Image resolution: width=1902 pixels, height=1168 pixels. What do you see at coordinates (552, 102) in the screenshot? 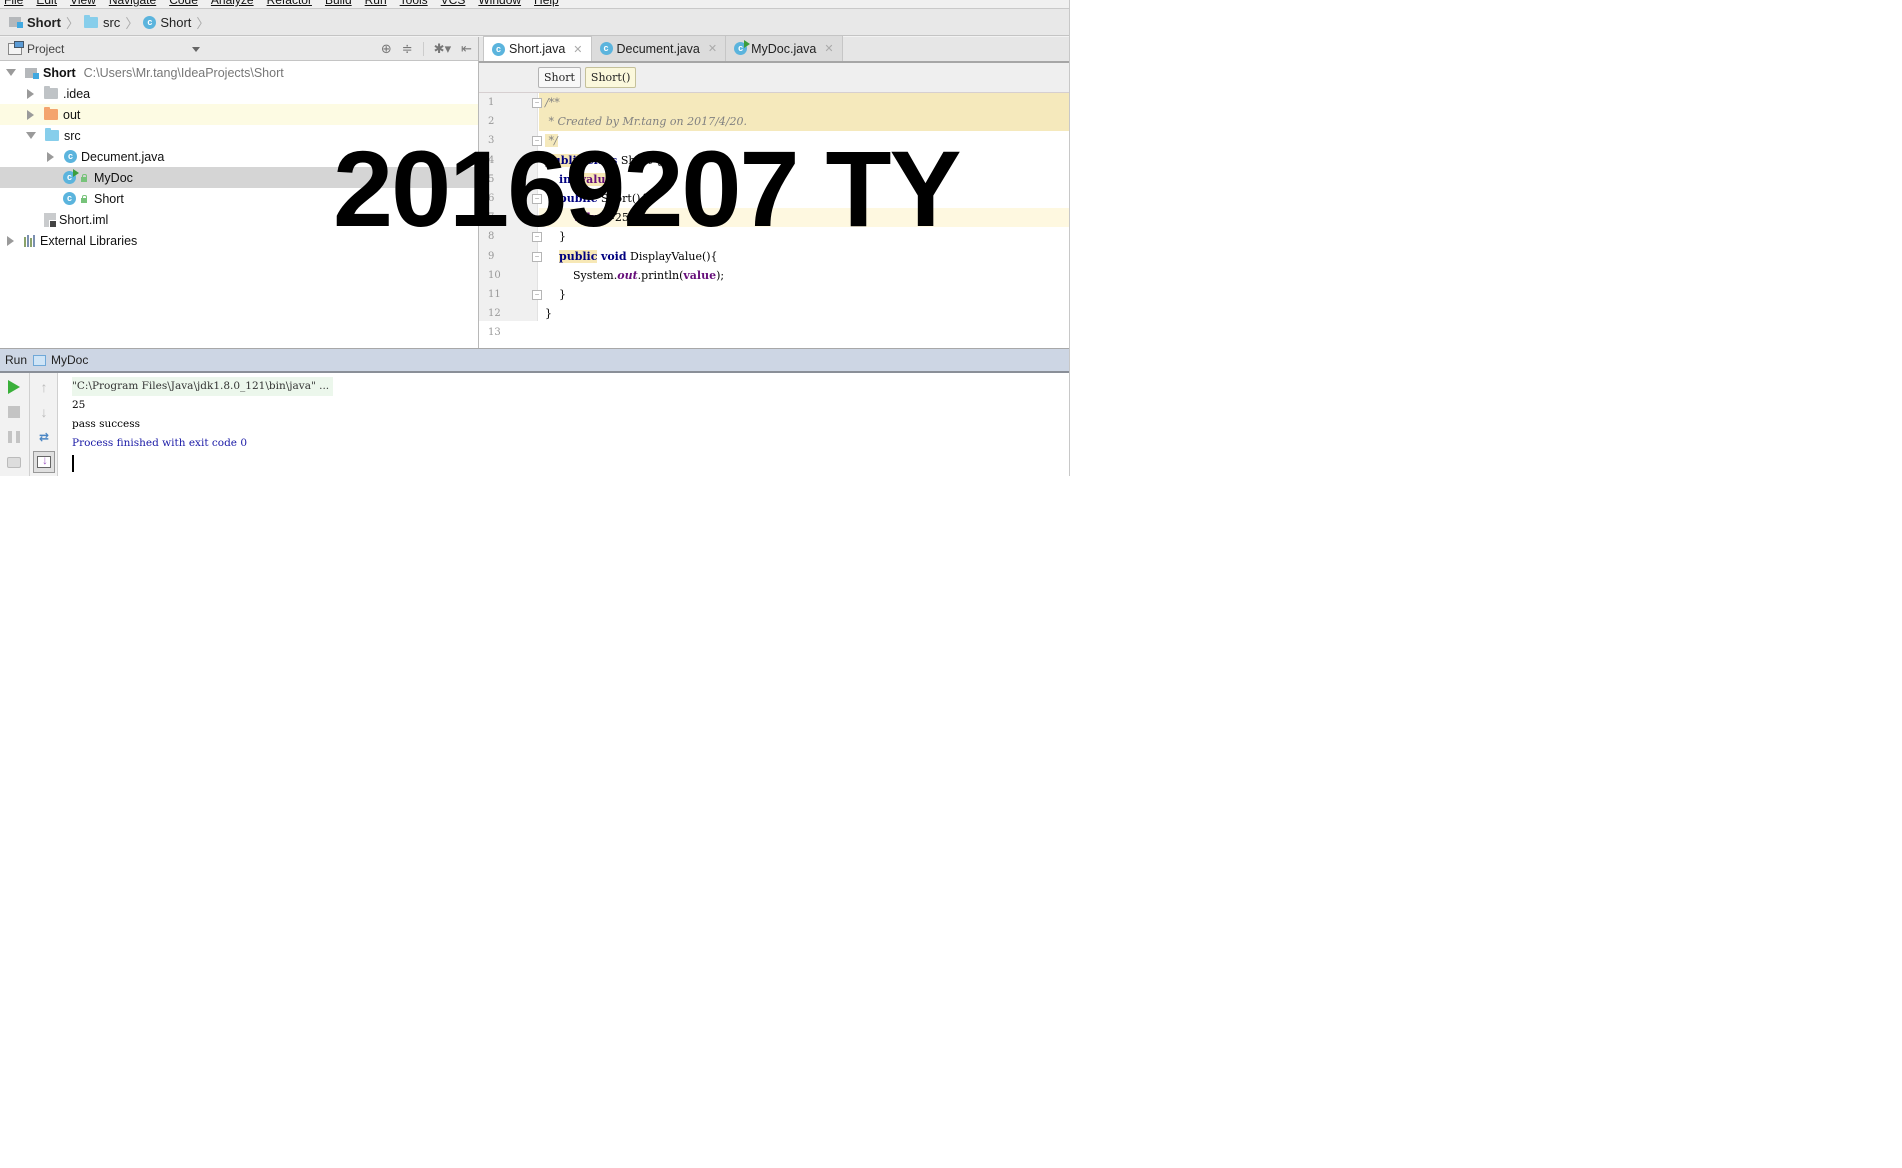
I see `code-comment: /**` at bounding box center [552, 102].